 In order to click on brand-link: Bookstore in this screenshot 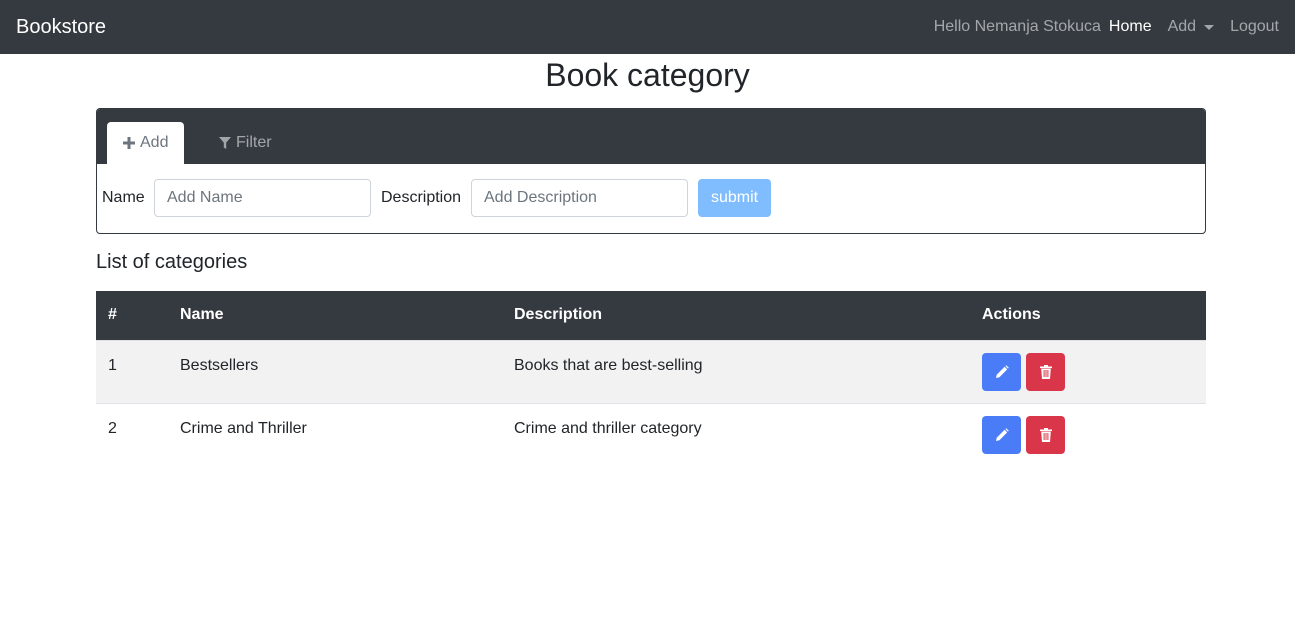, I will do `click(61, 27)`.